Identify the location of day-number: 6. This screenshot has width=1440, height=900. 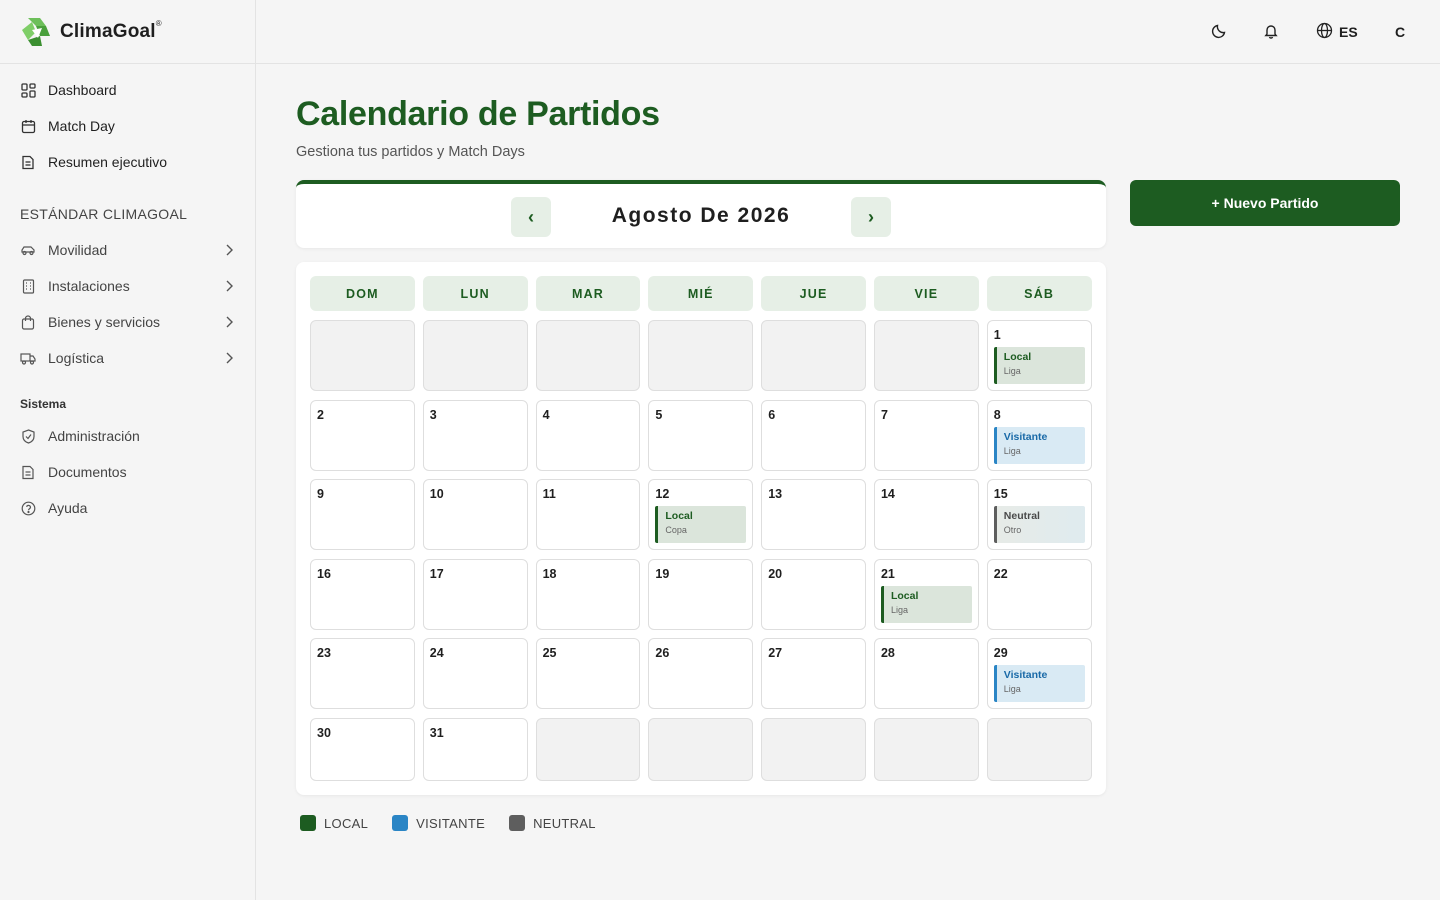
(772, 414).